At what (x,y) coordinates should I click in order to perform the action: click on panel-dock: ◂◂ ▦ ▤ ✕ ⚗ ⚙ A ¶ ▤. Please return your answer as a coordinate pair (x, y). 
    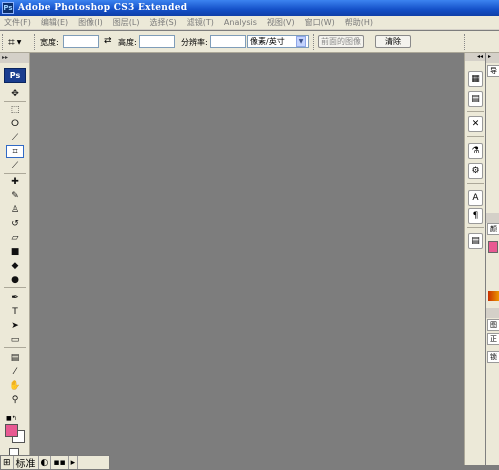
    Looking at the image, I should click on (474, 259).